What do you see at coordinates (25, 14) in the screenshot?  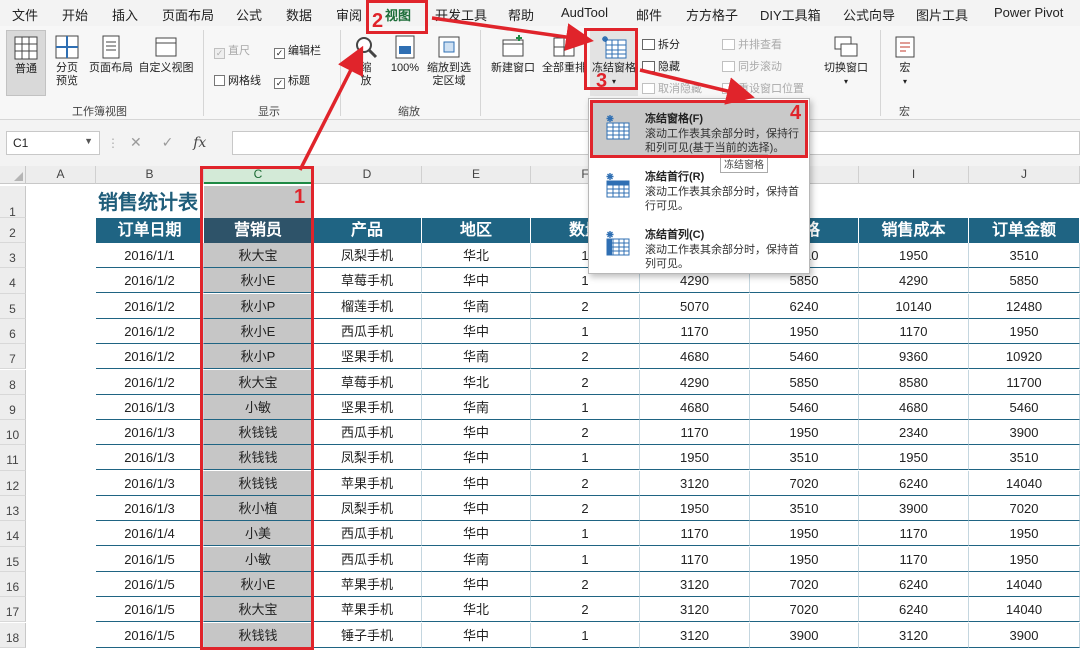 I see `tab-0: 文件` at bounding box center [25, 14].